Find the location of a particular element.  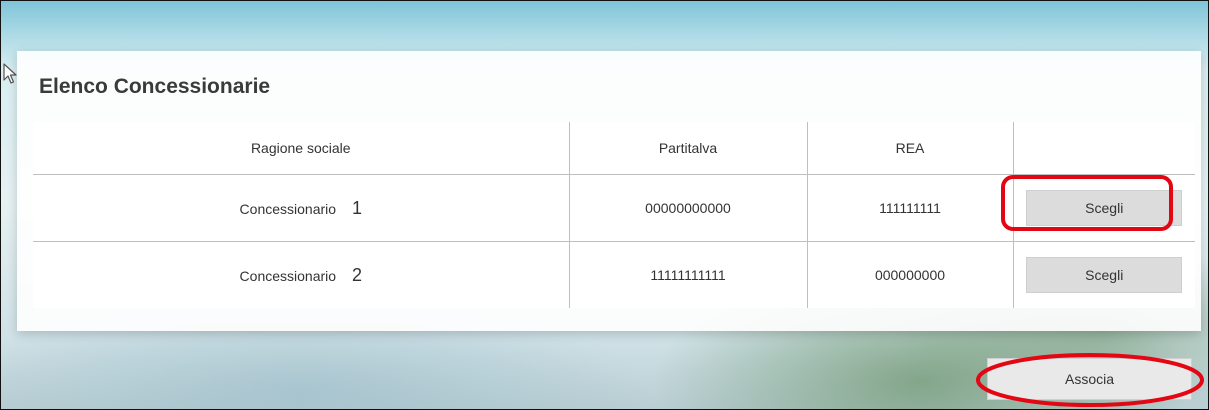

column-header-rea: REA is located at coordinates (910, 148).